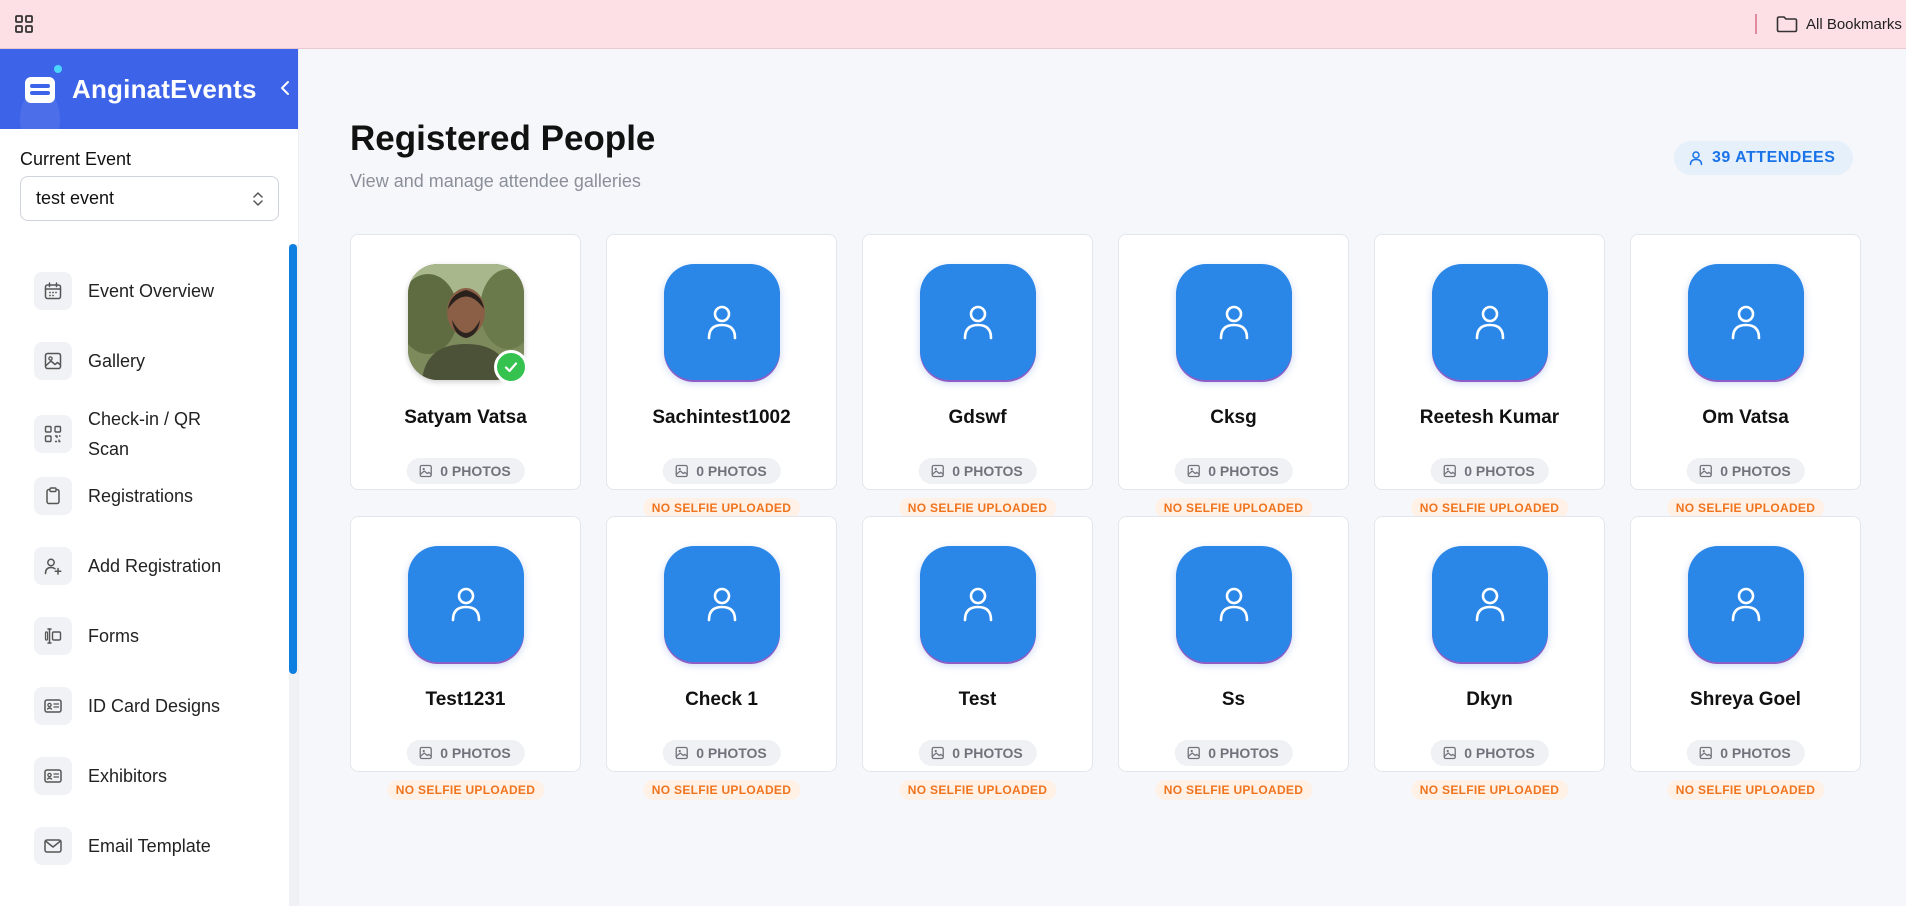  I want to click on folder-icon, so click(1787, 24).